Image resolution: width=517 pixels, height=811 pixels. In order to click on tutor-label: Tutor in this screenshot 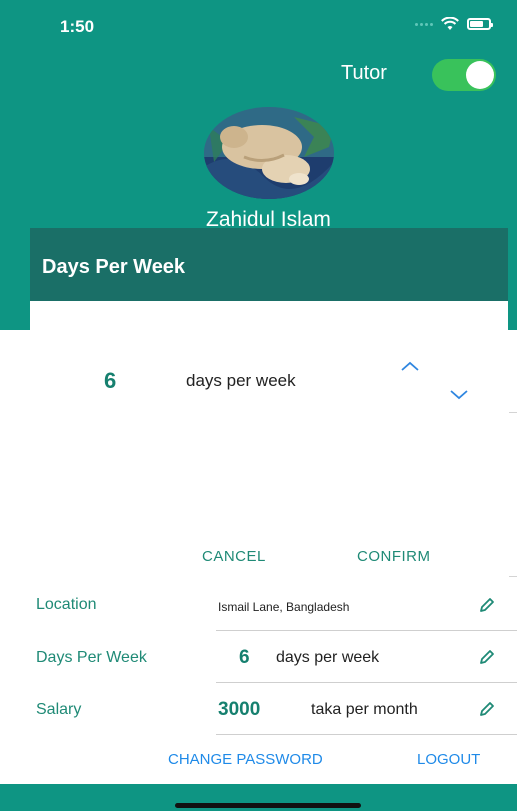, I will do `click(364, 73)`.